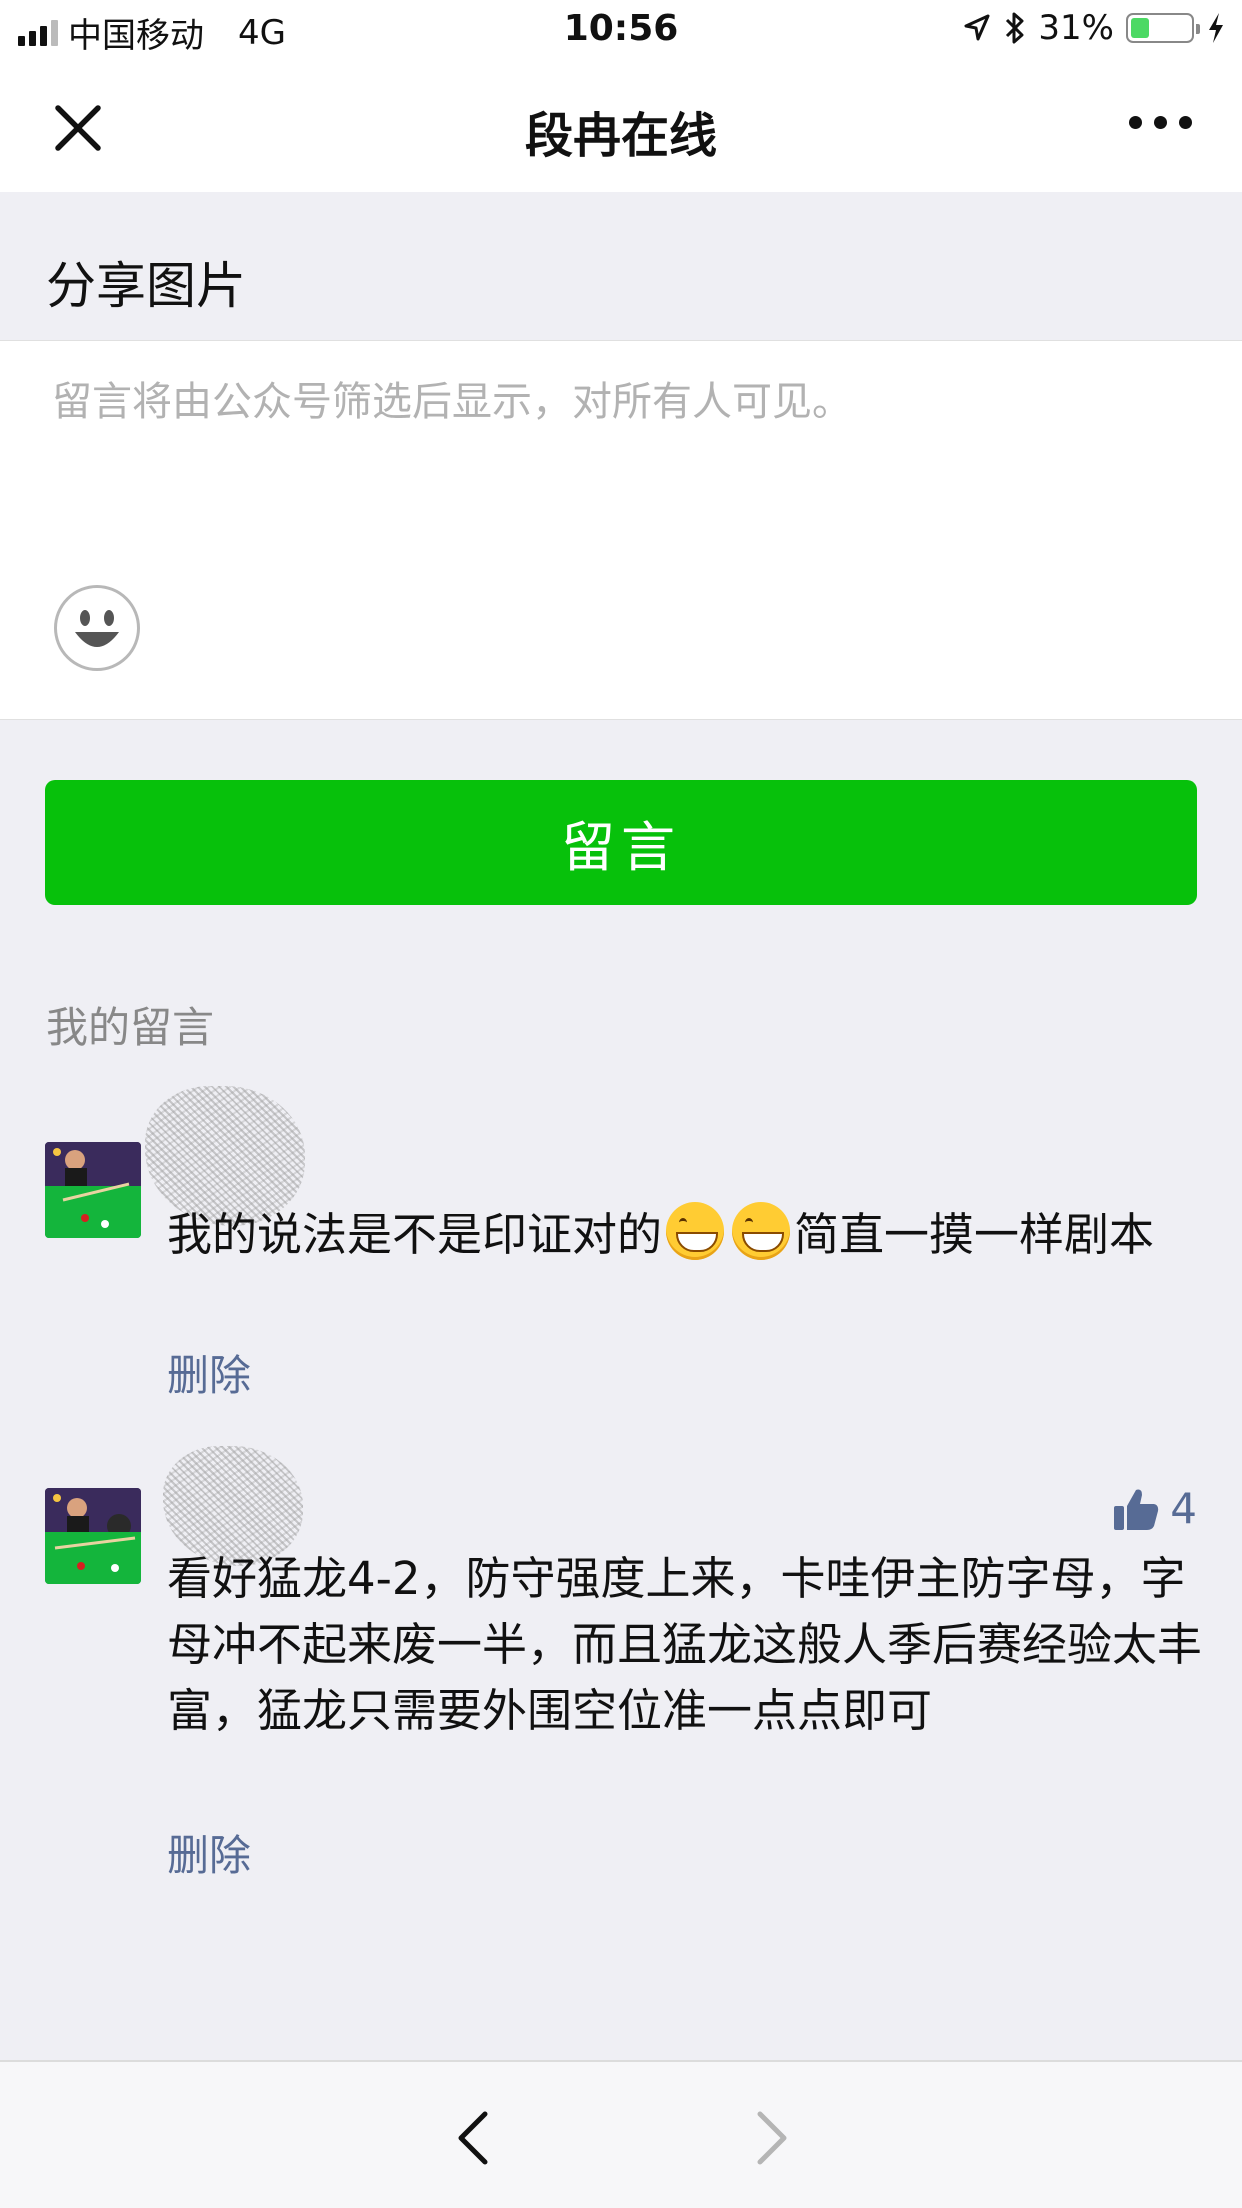 This screenshot has width=1242, height=2208. What do you see at coordinates (1140, 28) in the screenshot?
I see `battery-fill` at bounding box center [1140, 28].